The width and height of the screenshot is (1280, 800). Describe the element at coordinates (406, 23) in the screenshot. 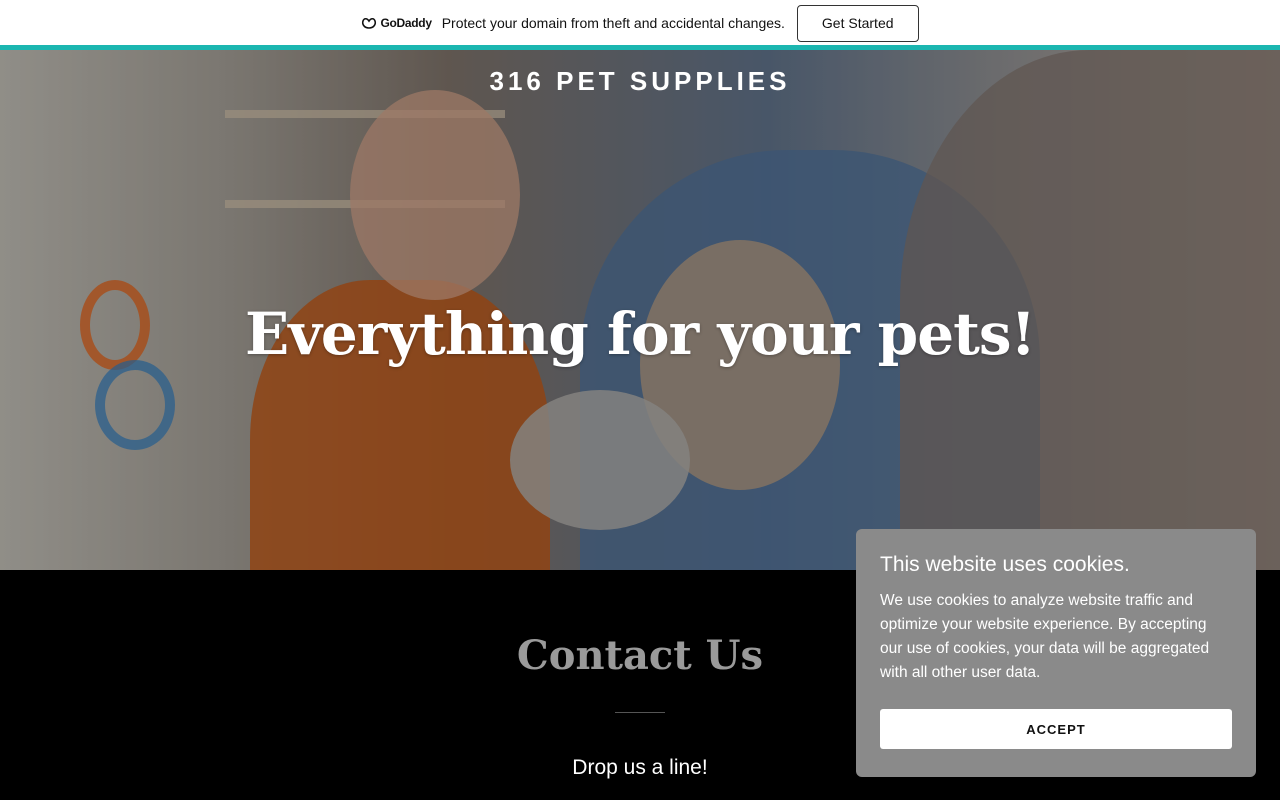

I see `godaddy-logo-text: GoDaddy` at that location.